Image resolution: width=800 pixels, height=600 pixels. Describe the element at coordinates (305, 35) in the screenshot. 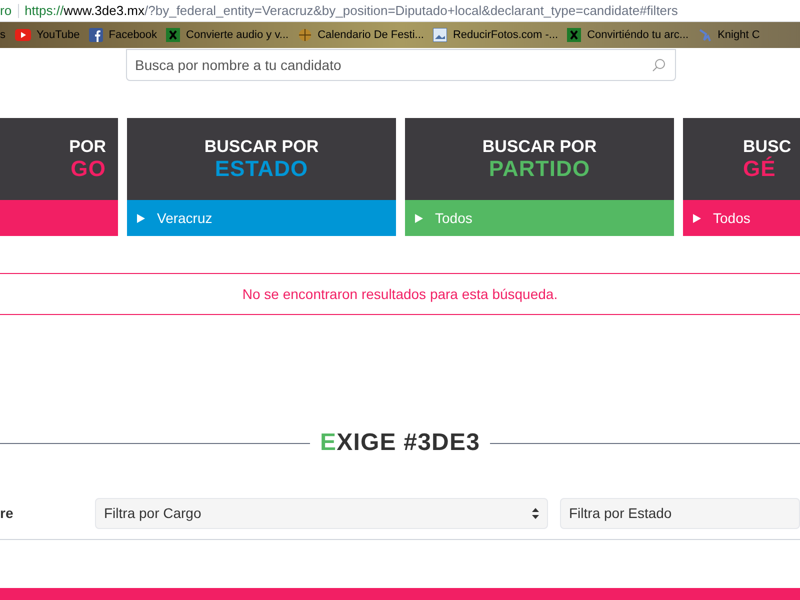

I see `globe-icon` at that location.